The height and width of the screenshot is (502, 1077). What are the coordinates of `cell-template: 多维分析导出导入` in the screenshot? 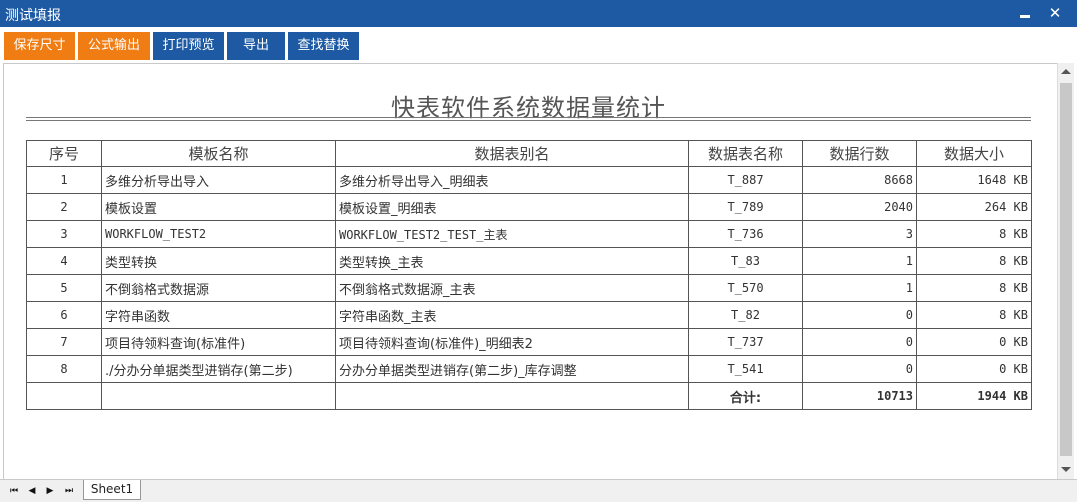 It's located at (218, 180).